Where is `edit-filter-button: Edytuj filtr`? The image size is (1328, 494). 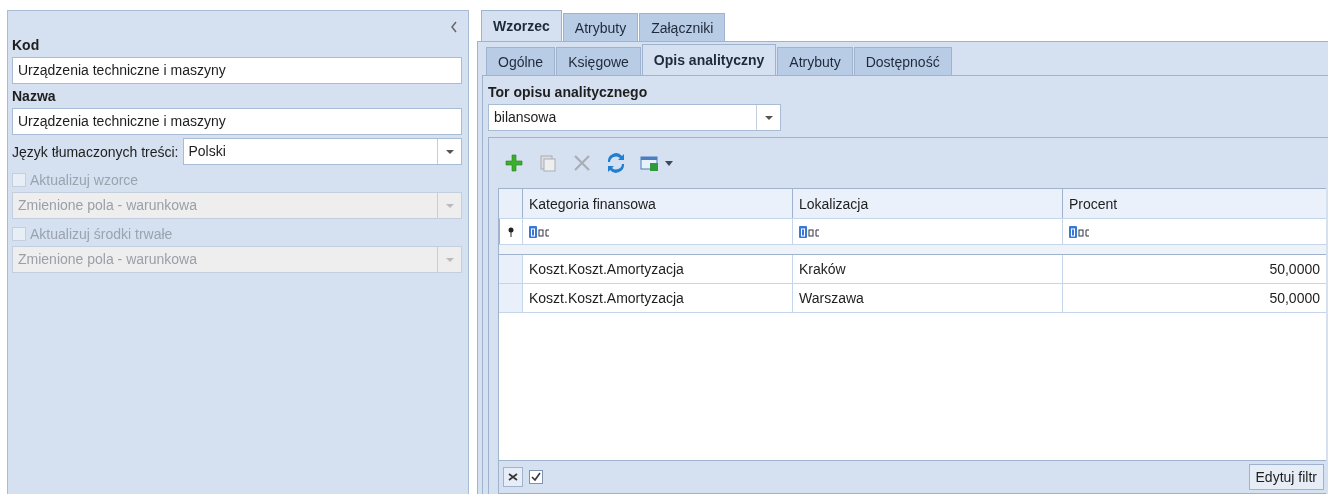 edit-filter-button: Edytuj filtr is located at coordinates (1286, 477).